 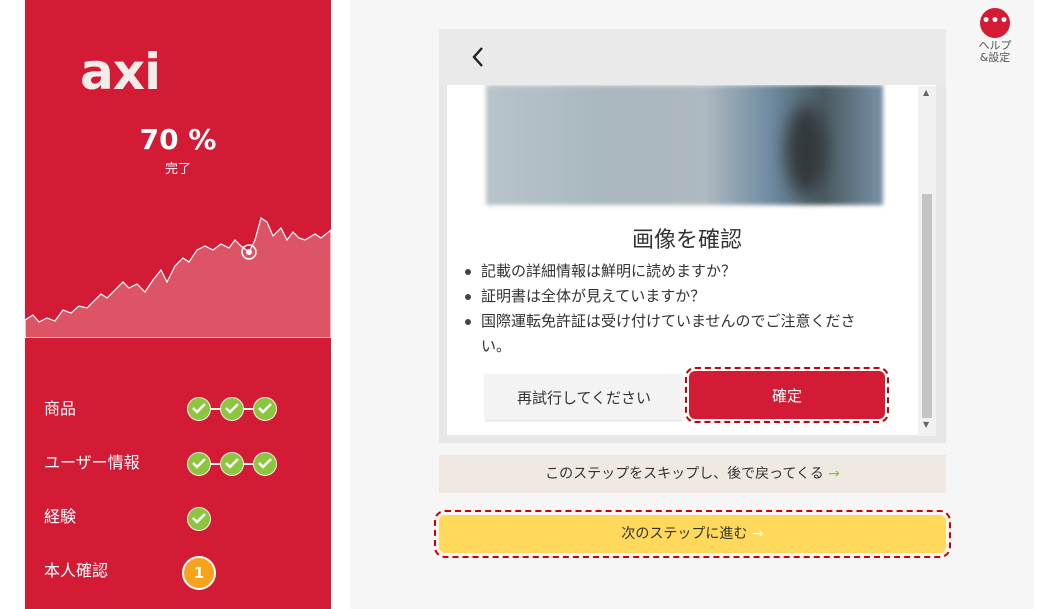 I want to click on help-label-2: &設定, so click(x=995, y=57).